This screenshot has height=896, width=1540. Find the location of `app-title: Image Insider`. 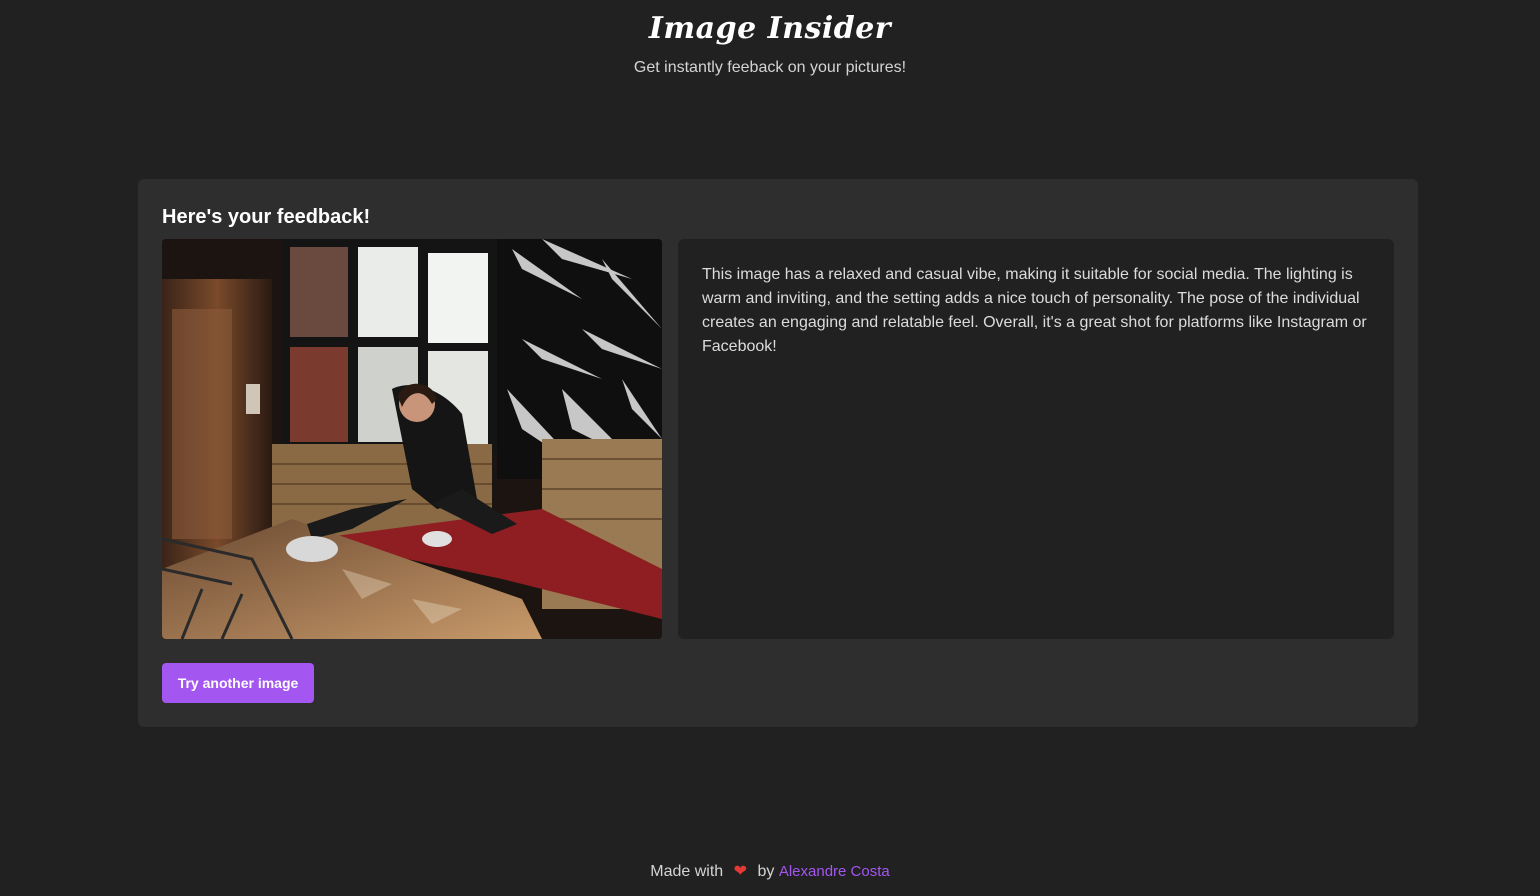

app-title: Image Insider is located at coordinates (770, 28).